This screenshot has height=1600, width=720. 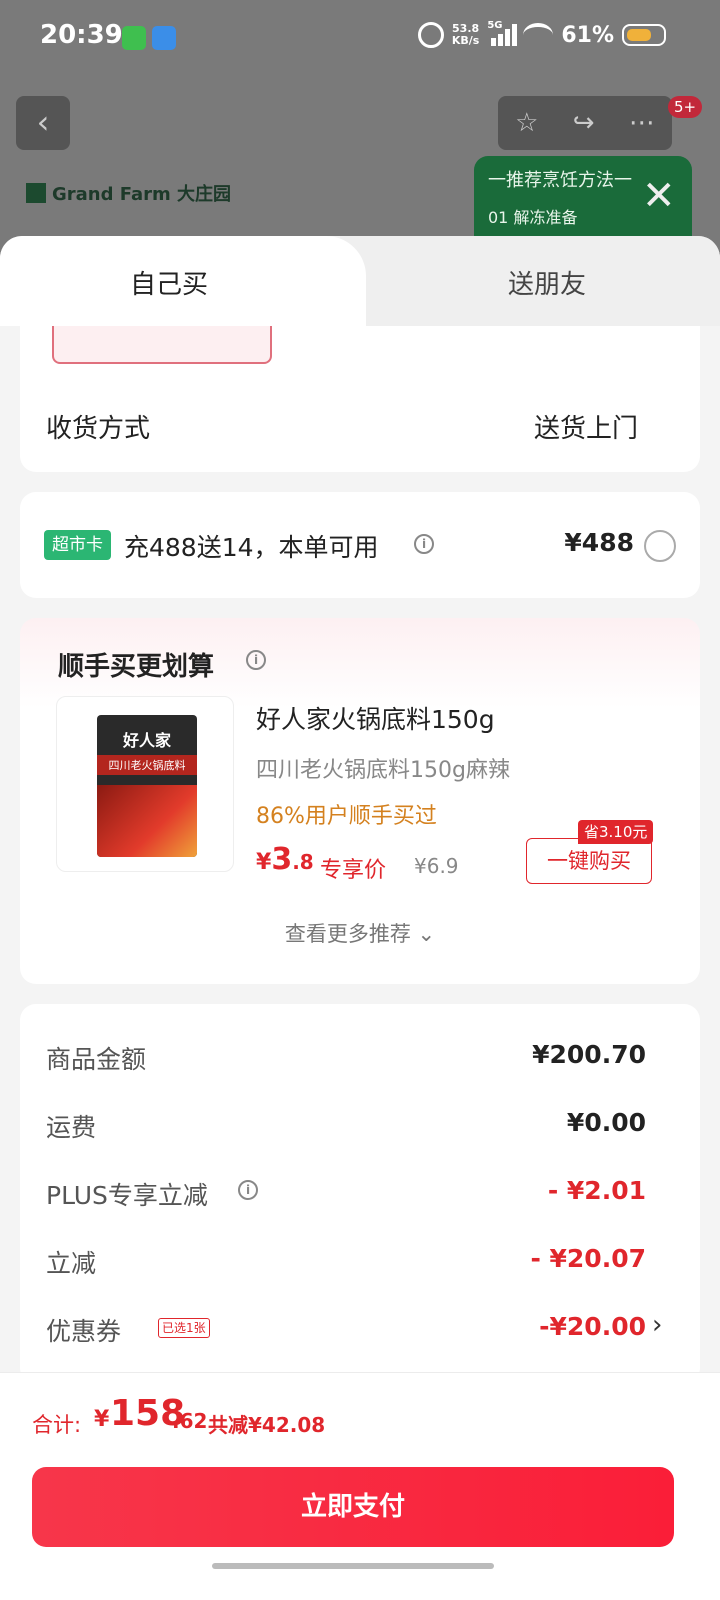 What do you see at coordinates (526, 123) in the screenshot?
I see `favorite-icon: ☆` at bounding box center [526, 123].